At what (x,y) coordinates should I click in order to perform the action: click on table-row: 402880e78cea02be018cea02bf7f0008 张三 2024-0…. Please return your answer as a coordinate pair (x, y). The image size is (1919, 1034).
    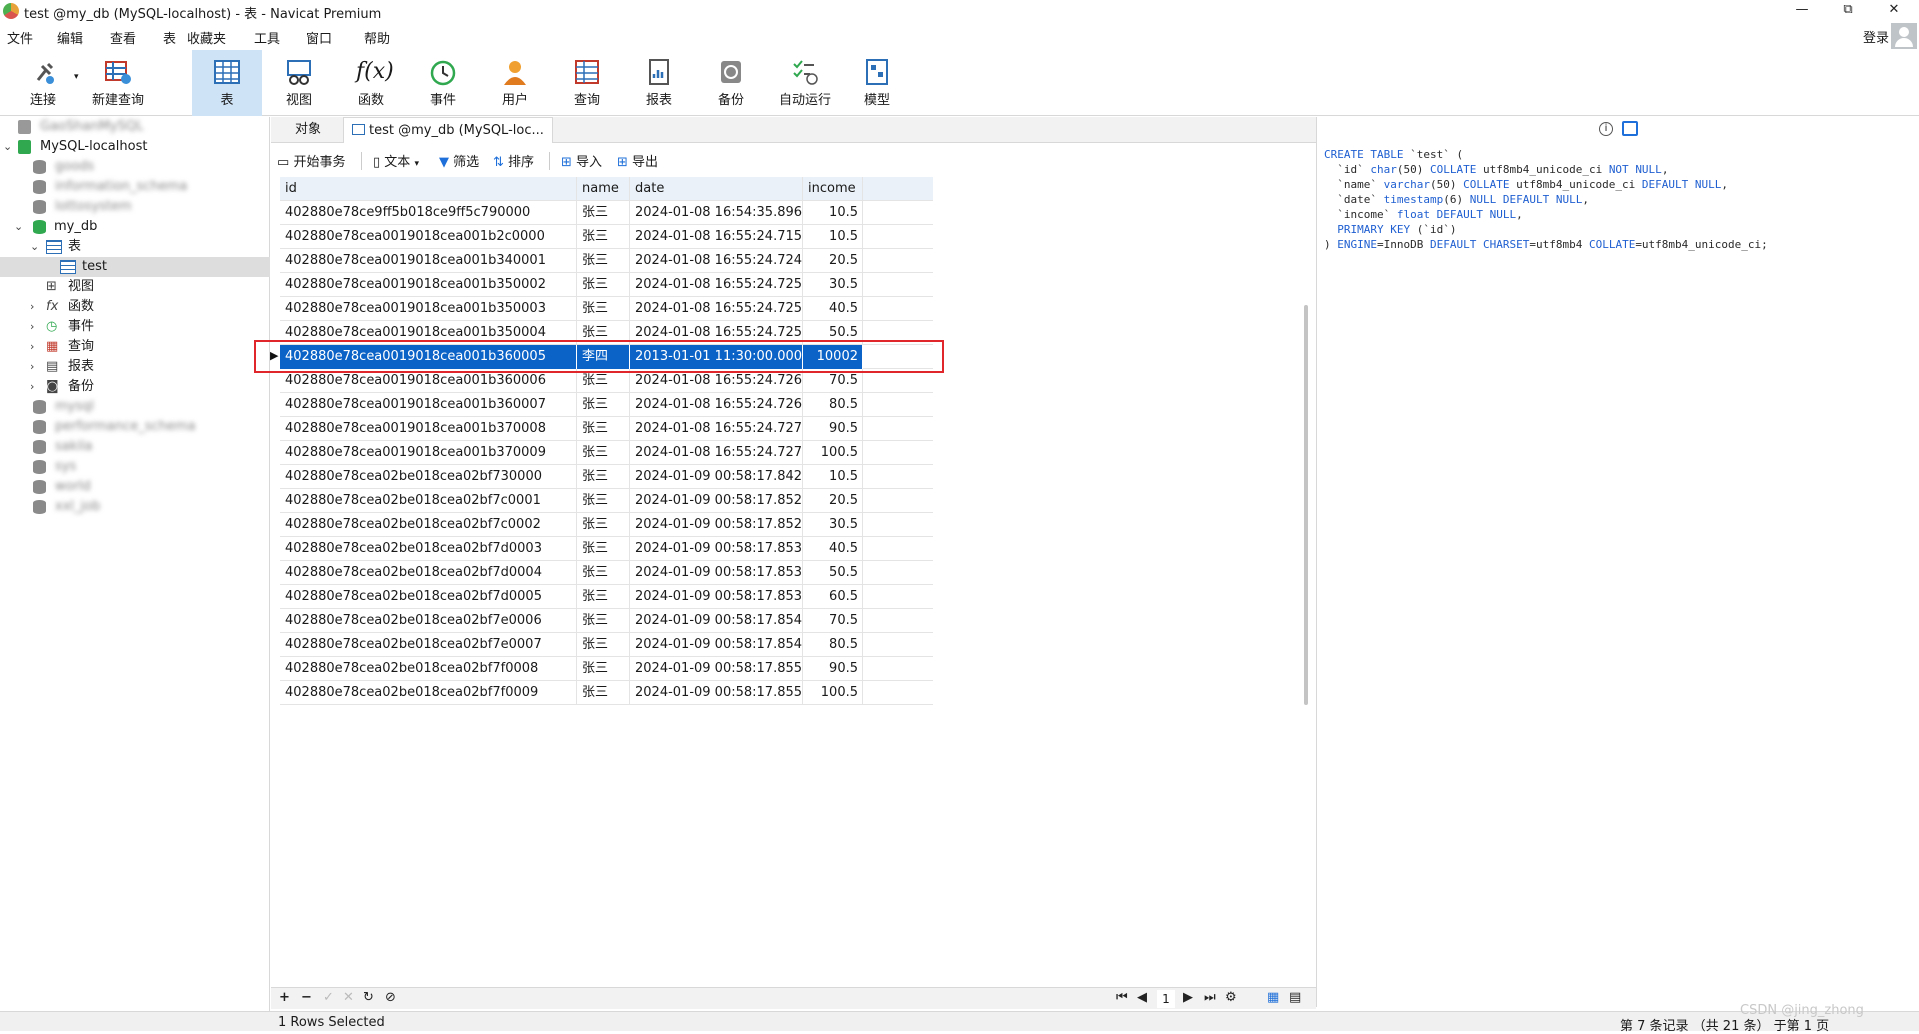
    Looking at the image, I should click on (606, 669).